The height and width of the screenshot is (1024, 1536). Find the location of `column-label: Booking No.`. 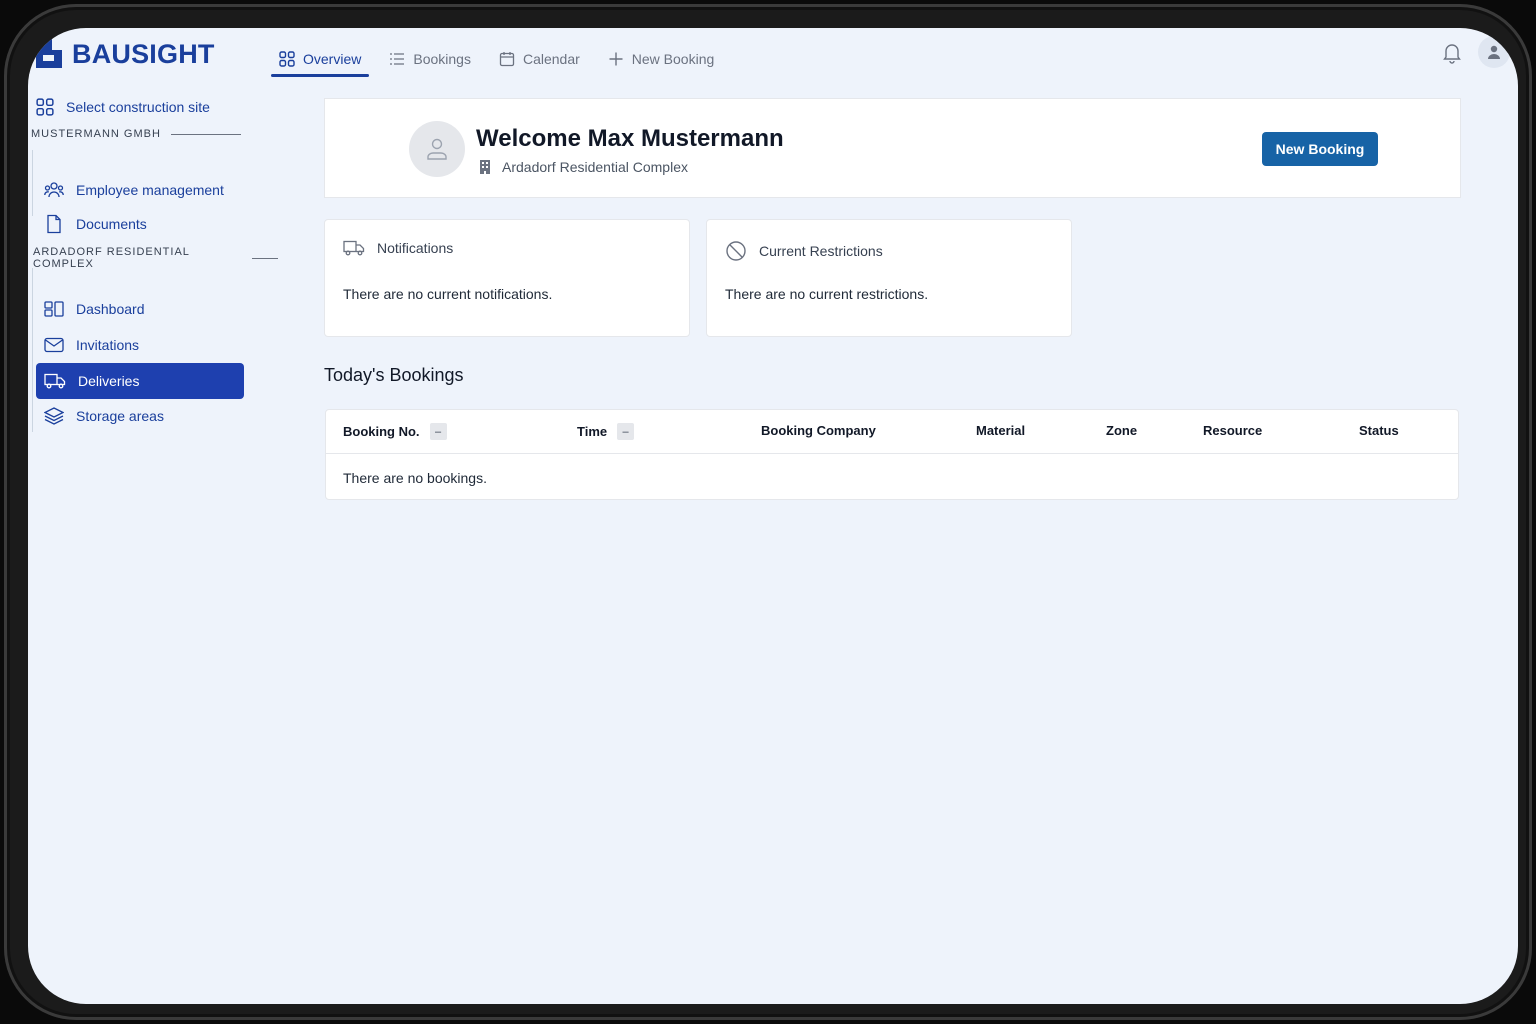

column-label: Booking No. is located at coordinates (381, 431).